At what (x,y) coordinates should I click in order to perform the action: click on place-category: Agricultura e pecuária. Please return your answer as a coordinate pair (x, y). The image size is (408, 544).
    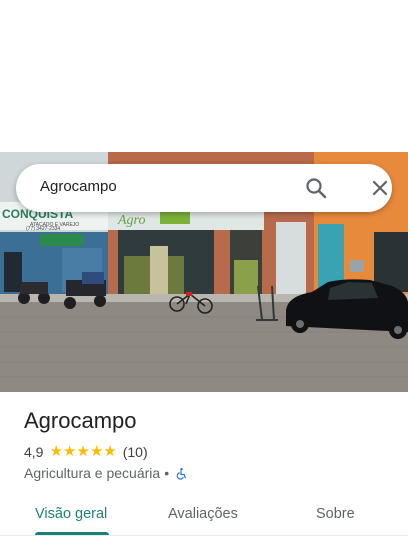
    Looking at the image, I should click on (92, 473).